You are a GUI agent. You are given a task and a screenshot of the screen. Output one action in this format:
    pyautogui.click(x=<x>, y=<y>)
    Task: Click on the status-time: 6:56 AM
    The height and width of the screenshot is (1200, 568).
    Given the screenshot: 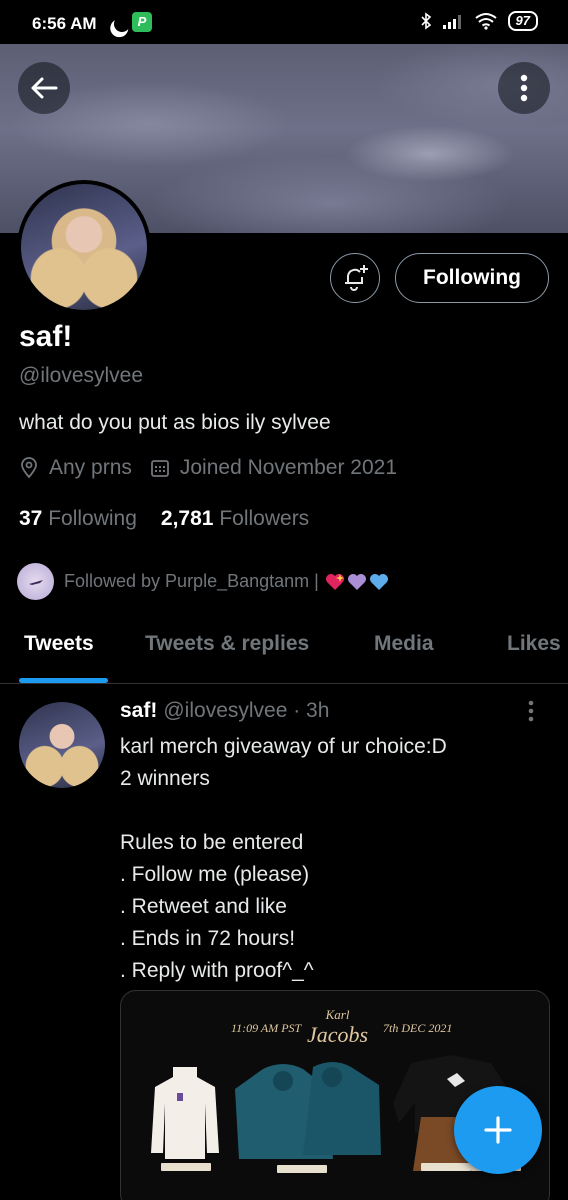 What is the action you would take?
    pyautogui.click(x=64, y=23)
    